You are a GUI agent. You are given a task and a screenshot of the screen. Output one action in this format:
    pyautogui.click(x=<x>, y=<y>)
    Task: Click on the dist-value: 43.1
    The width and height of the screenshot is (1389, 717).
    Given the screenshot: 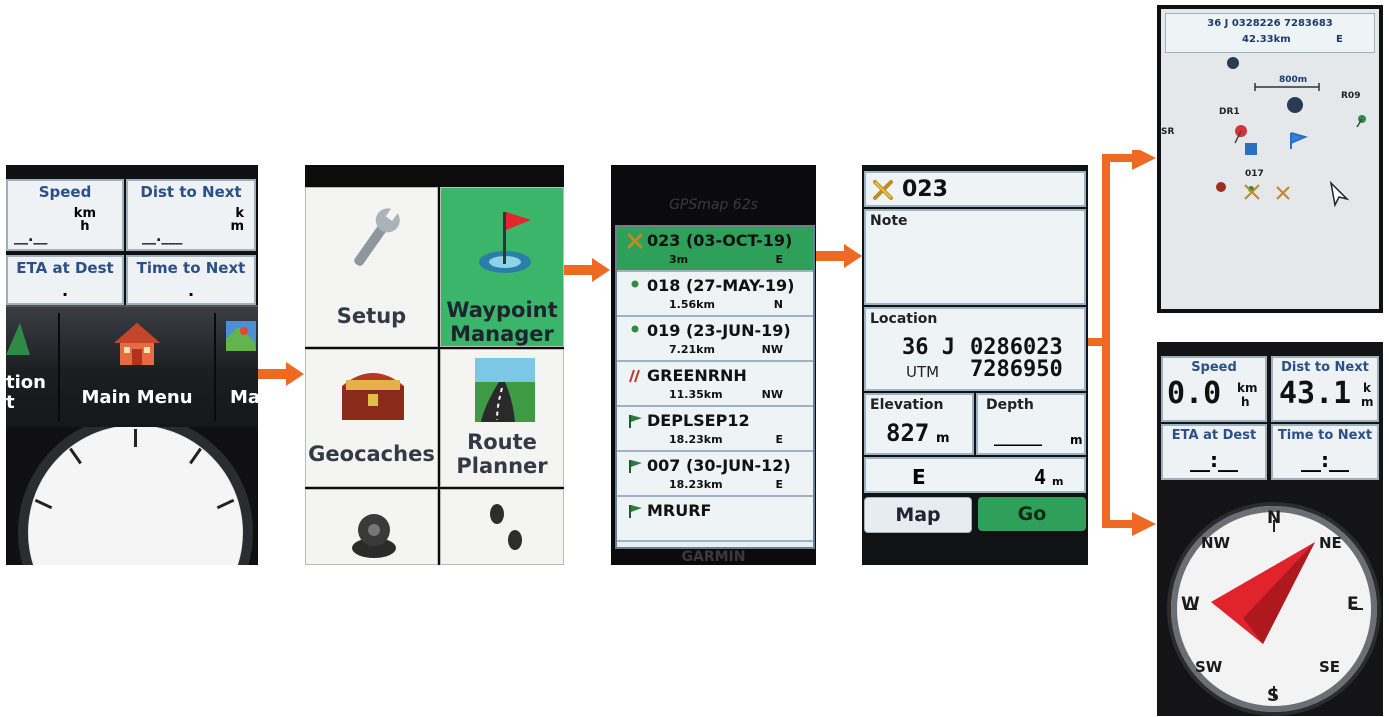 What is the action you would take?
    pyautogui.click(x=1315, y=393)
    